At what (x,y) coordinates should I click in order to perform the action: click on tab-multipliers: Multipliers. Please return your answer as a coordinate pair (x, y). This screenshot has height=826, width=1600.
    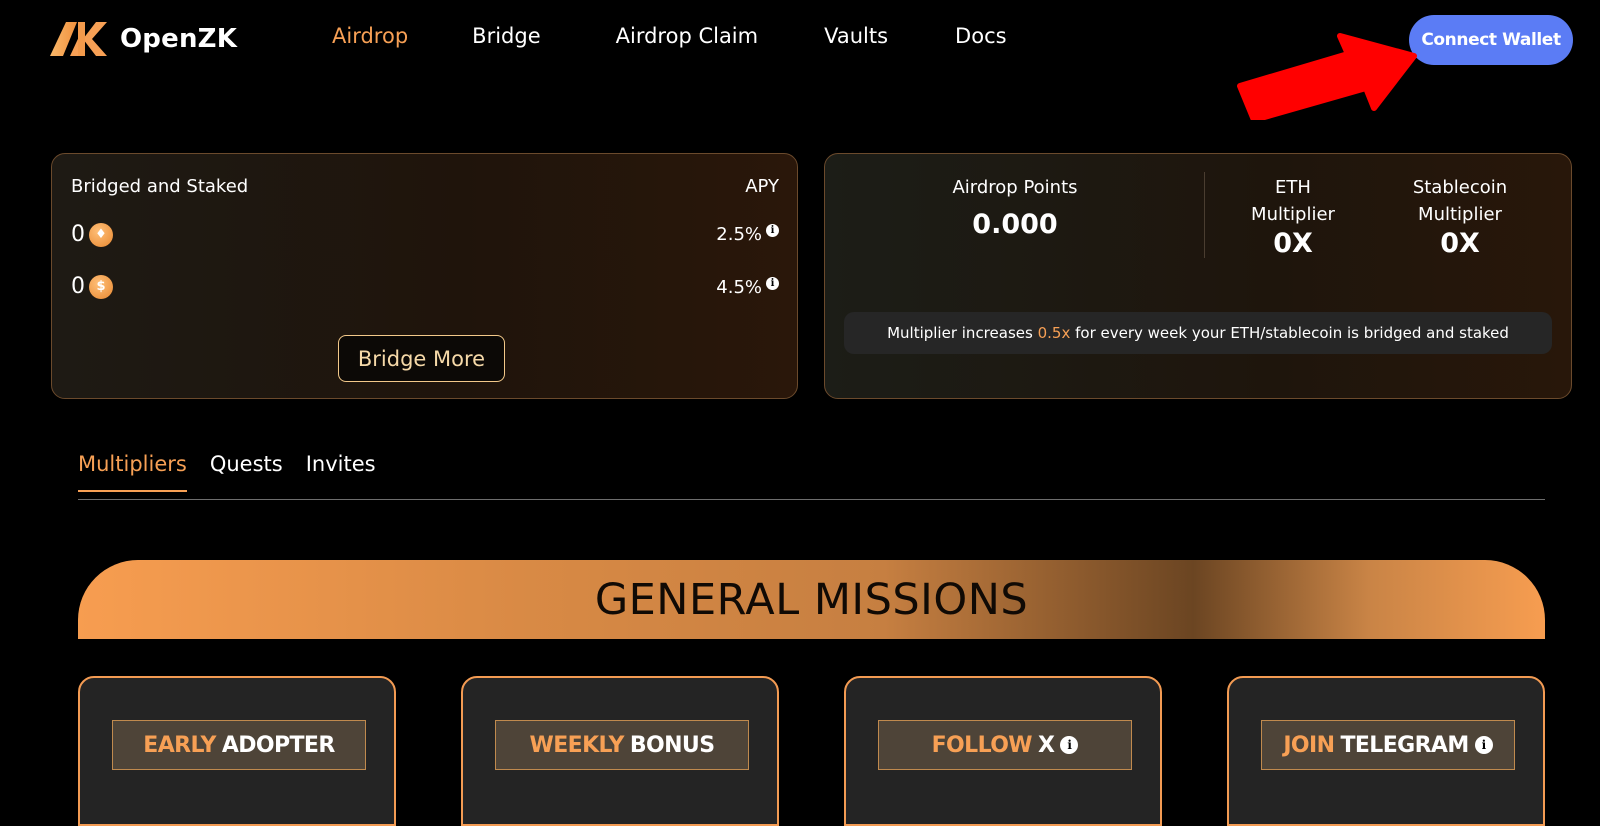
    Looking at the image, I should click on (132, 472).